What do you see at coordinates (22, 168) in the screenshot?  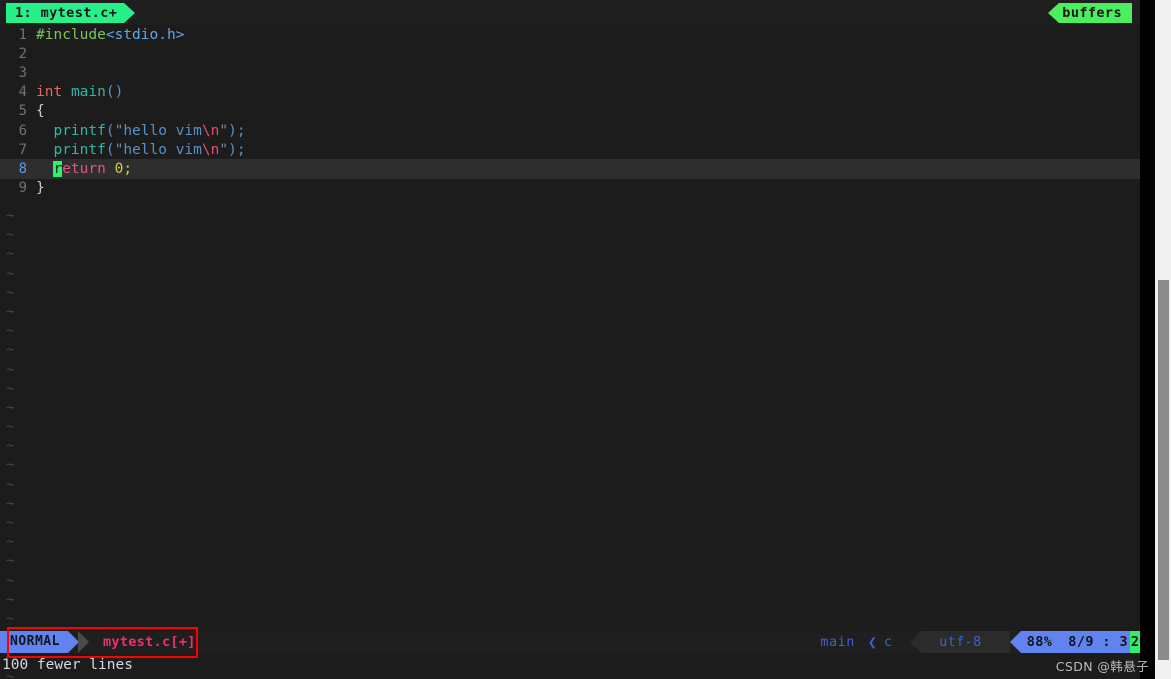 I see `line-number-current: 8` at bounding box center [22, 168].